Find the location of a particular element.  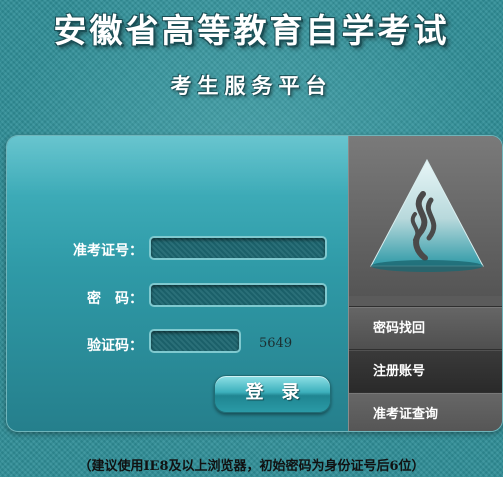

site-subtitle: 考生服务平台 is located at coordinates (251, 85).